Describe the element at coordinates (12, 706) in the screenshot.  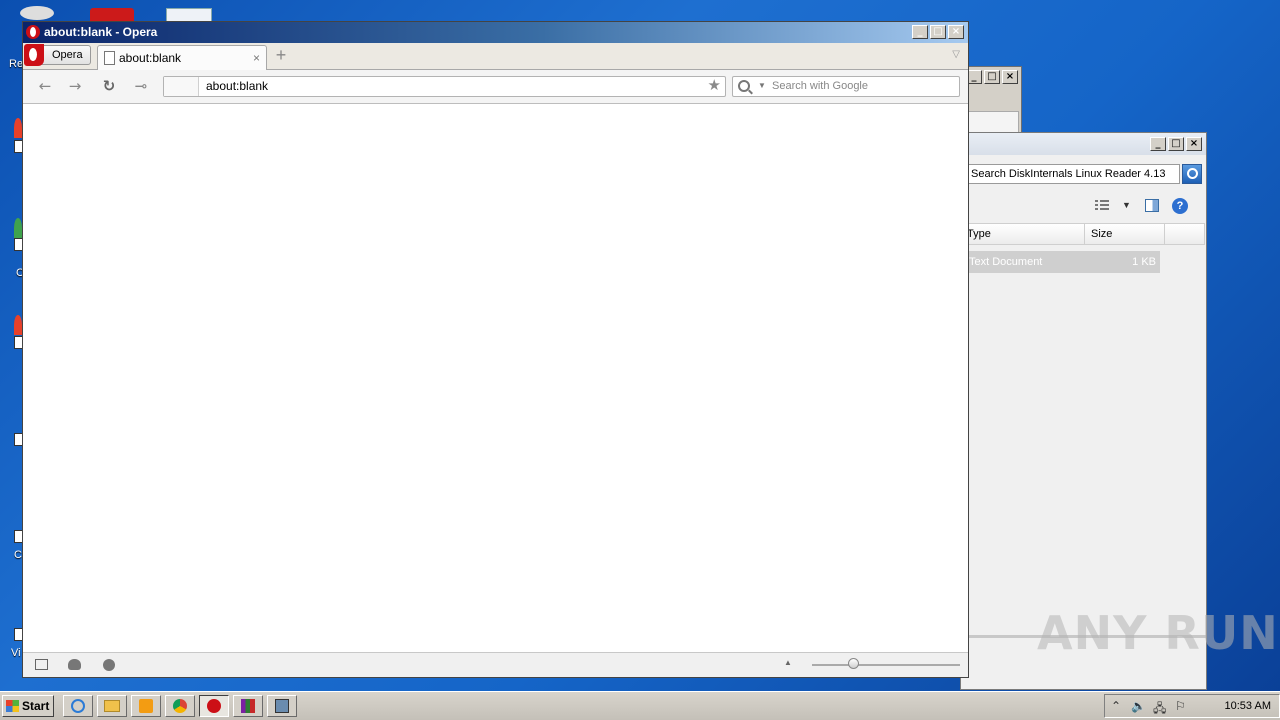
I see `windows-logo-icon` at that location.